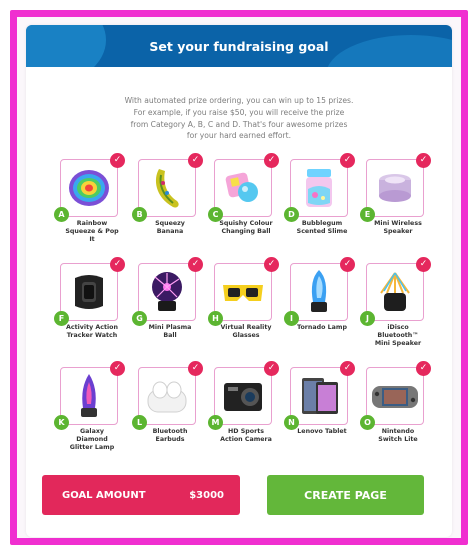 The height and width of the screenshot is (549, 476). I want to click on speaker-icon, so click(395, 188).